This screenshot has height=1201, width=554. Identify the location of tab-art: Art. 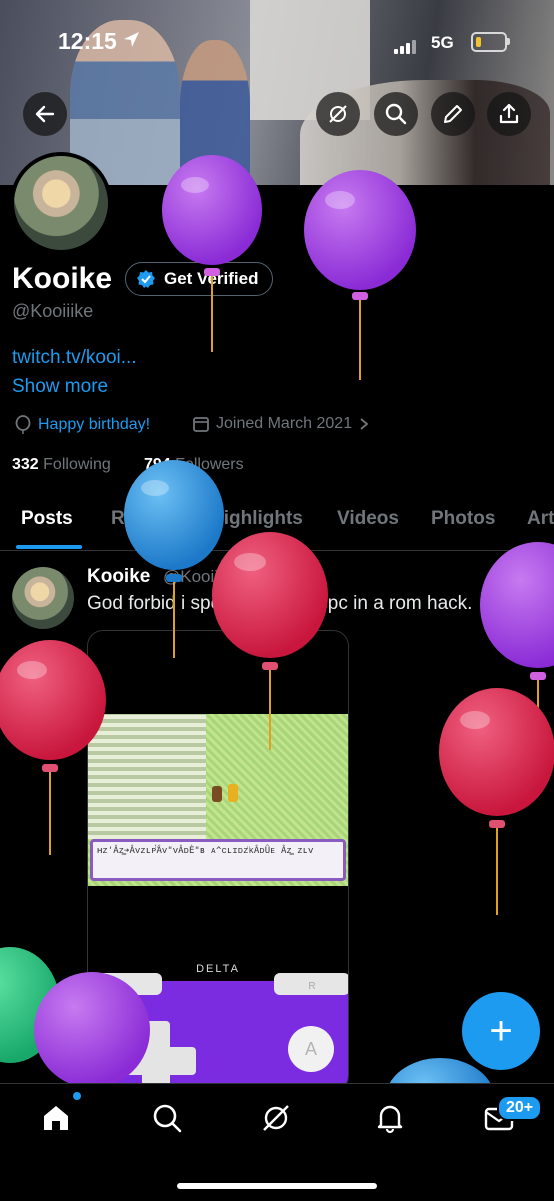
(540, 519).